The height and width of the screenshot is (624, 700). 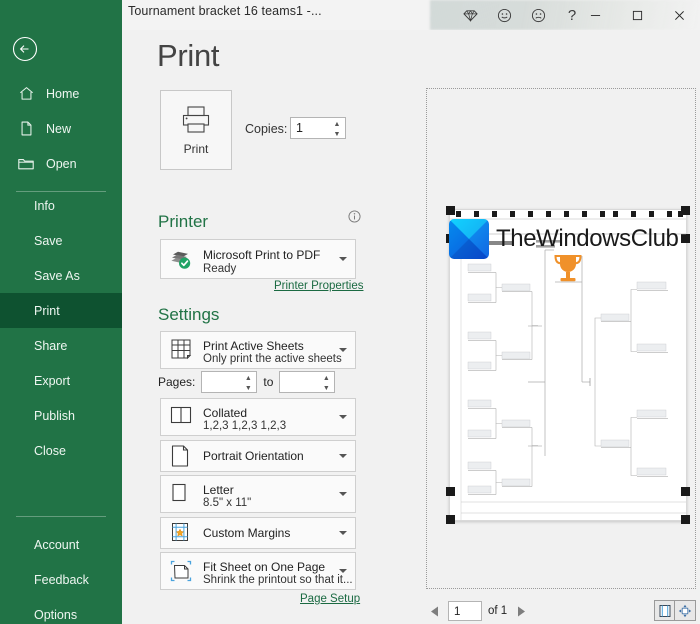 What do you see at coordinates (181, 350) in the screenshot?
I see `sheets-grid-icon` at bounding box center [181, 350].